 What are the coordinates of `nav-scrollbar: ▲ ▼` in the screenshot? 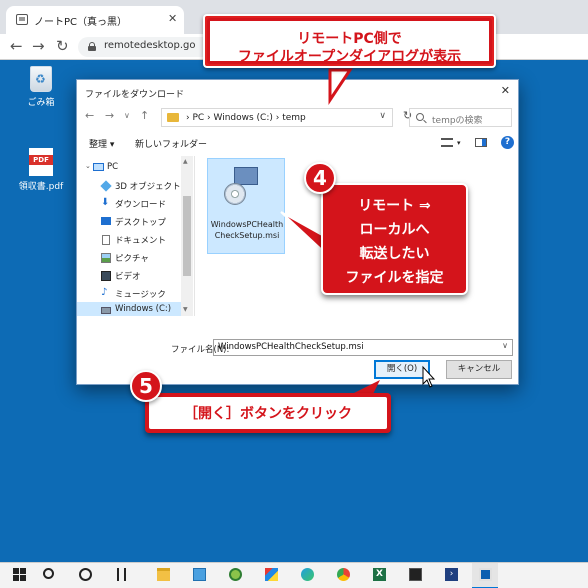 It's located at (187, 236).